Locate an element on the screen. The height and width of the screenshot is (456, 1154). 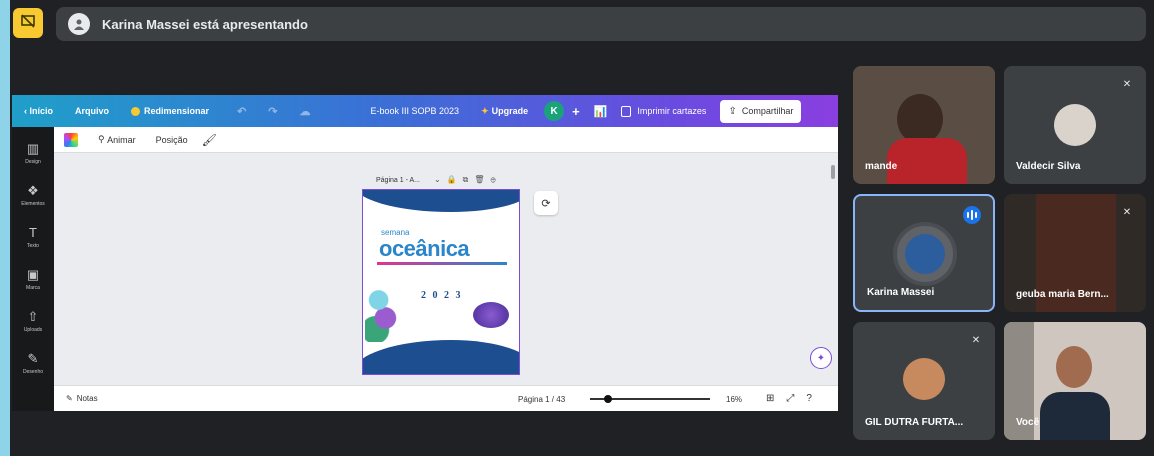
crown-icon is located at coordinates (136, 111).